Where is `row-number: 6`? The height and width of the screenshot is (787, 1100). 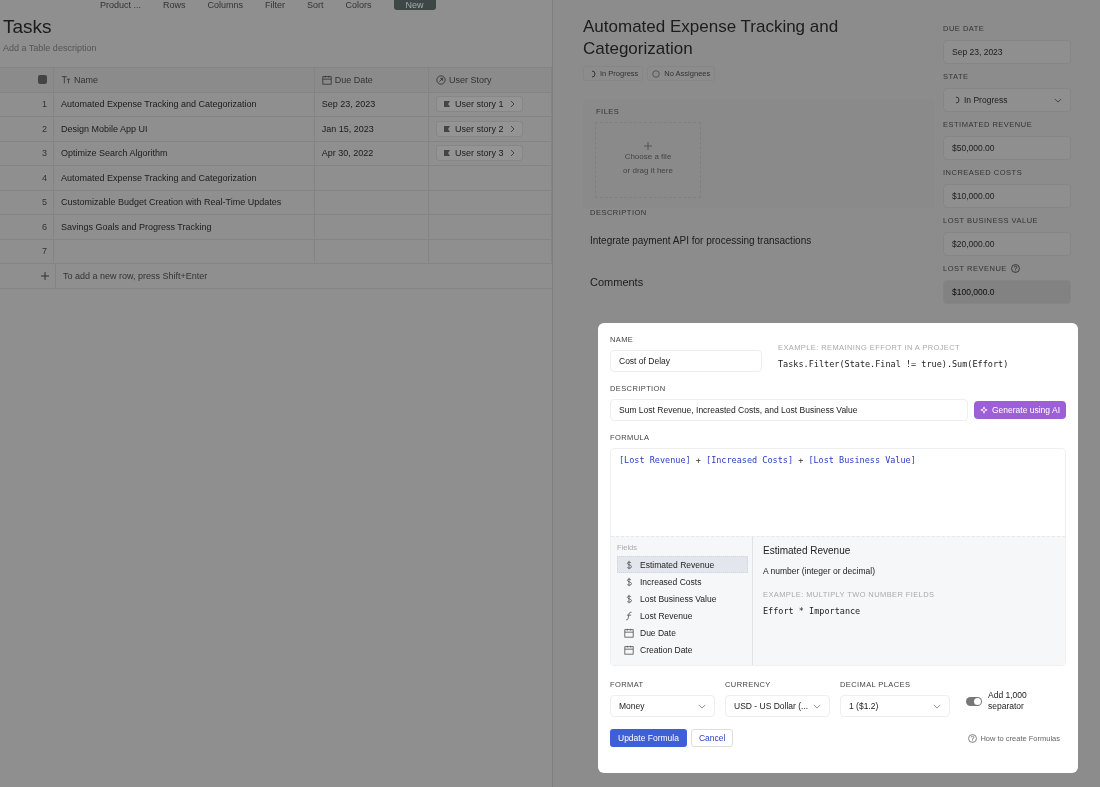 row-number: 6 is located at coordinates (44, 226).